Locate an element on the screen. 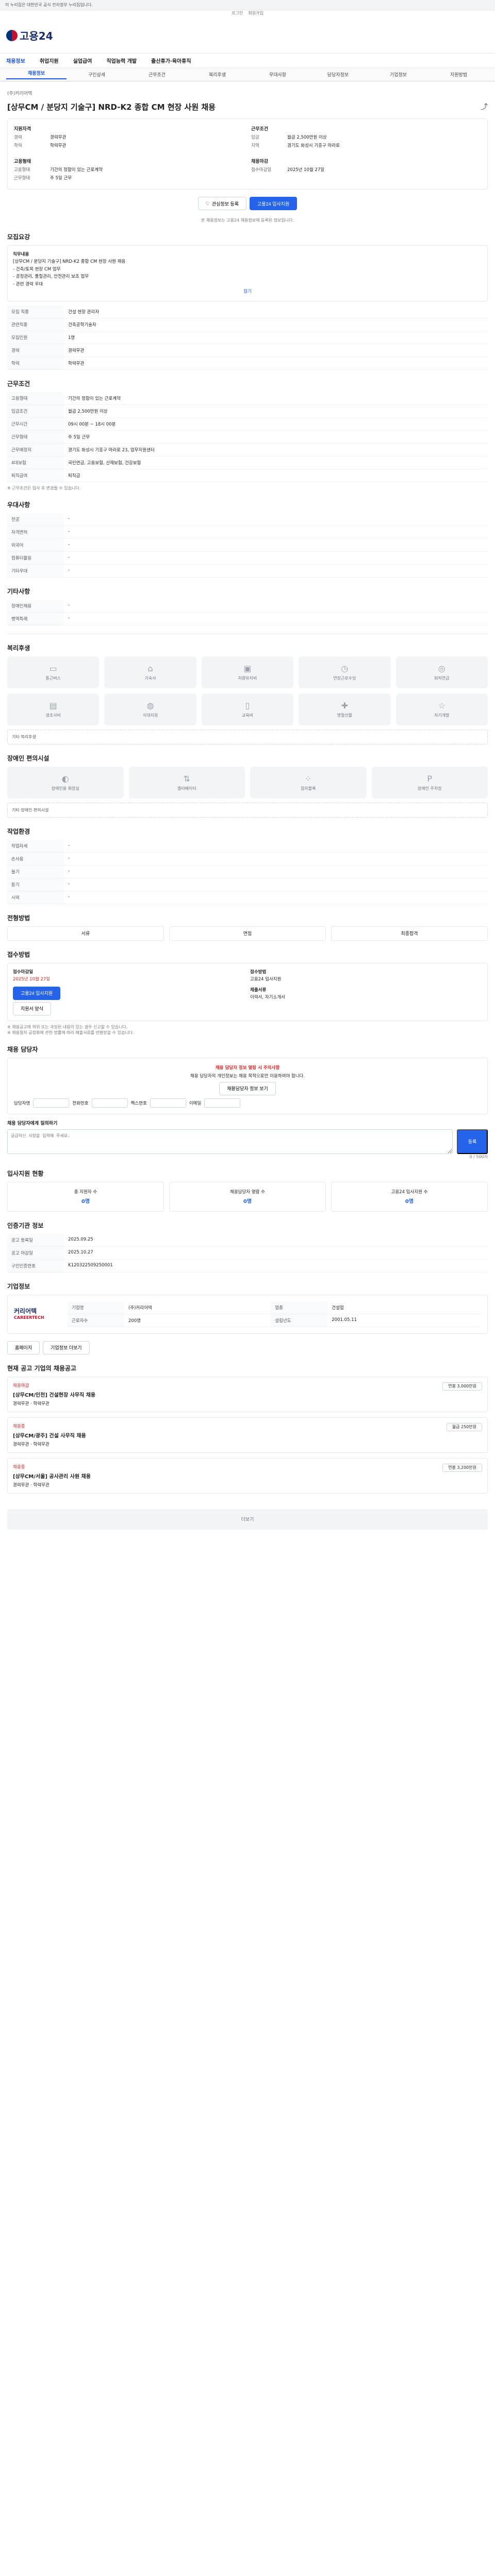 Image resolution: width=495 pixels, height=2576 pixels. company-more-button: 기업정보 더보기 is located at coordinates (66, 1347).